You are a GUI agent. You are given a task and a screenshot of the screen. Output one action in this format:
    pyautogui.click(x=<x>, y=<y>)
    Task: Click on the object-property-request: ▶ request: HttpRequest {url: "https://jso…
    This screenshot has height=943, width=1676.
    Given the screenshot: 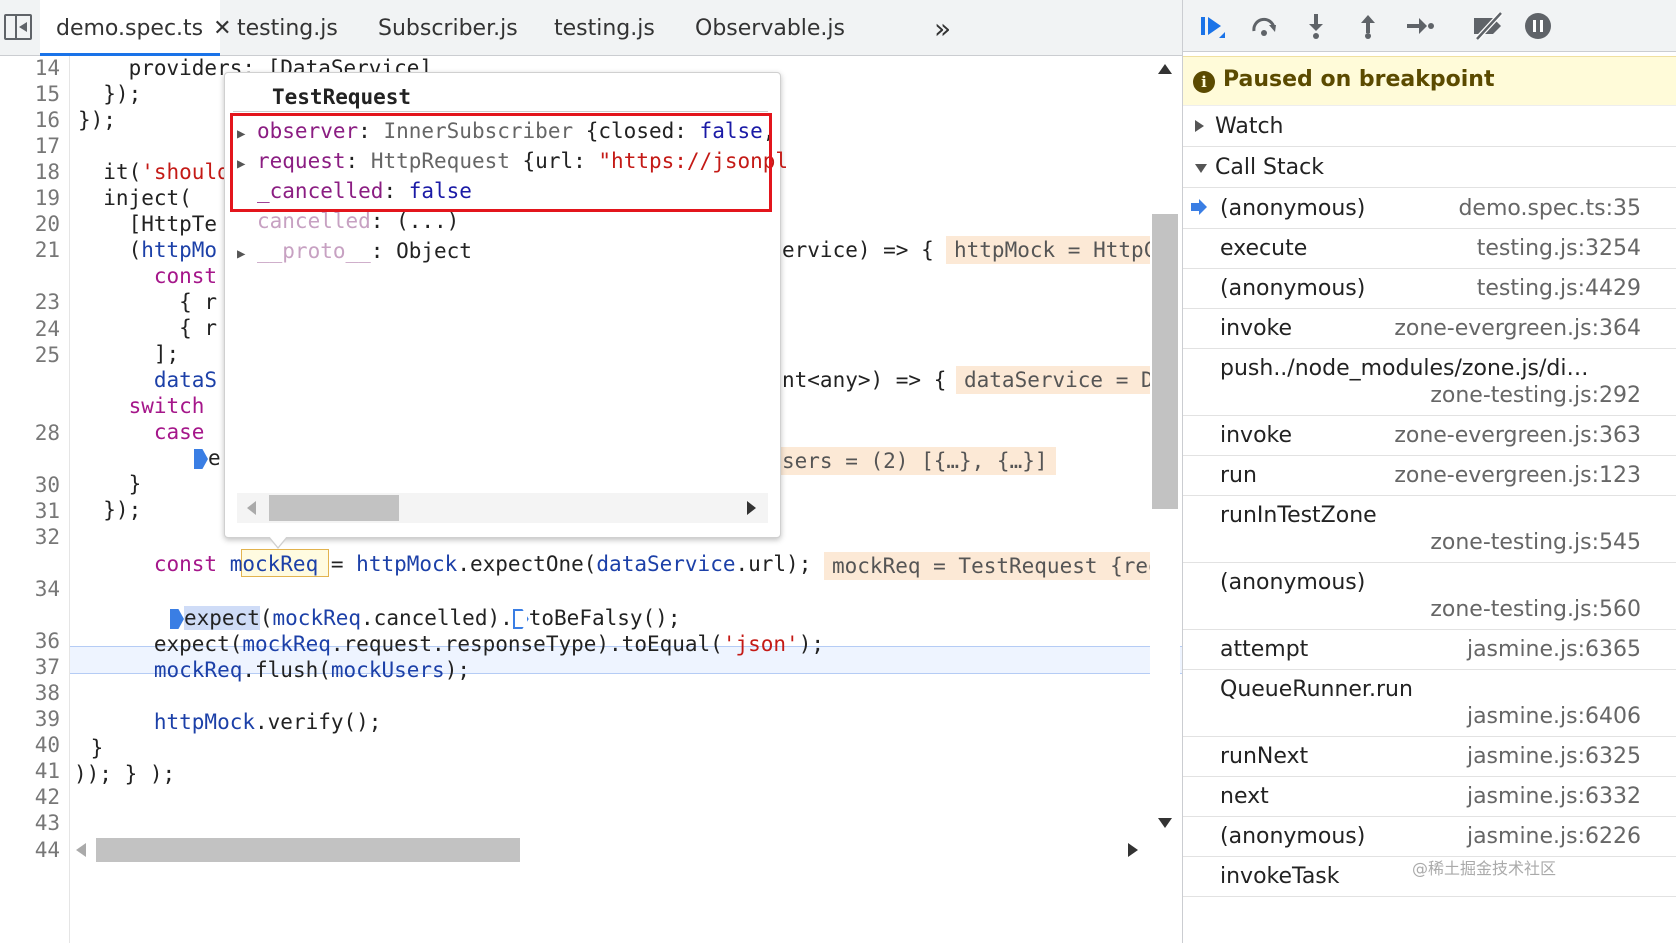 What is the action you would take?
    pyautogui.click(x=512, y=161)
    